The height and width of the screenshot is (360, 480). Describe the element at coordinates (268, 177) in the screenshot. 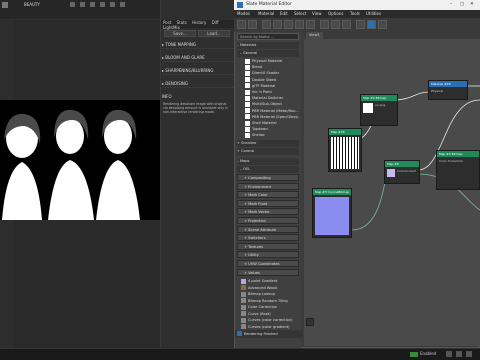

I see `osl-group: + Compositing` at that location.